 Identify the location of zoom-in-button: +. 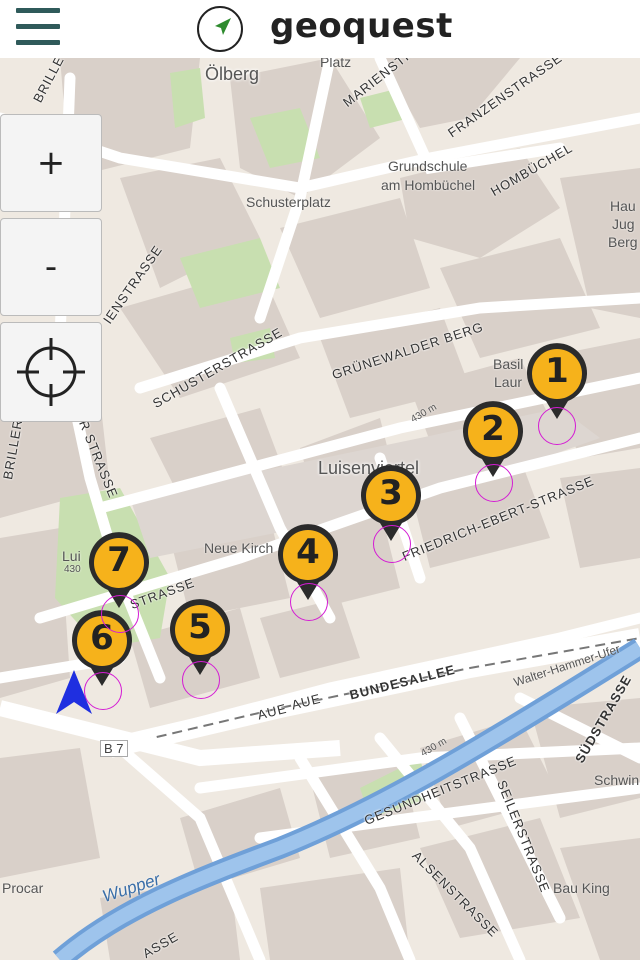
(51, 163).